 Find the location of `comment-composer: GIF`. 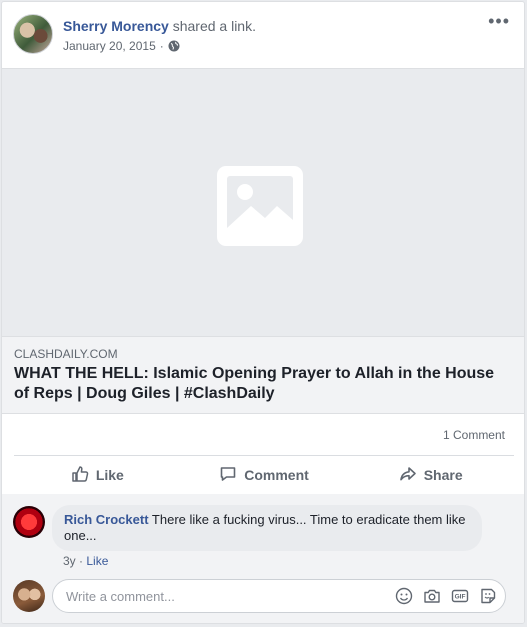

comment-composer: GIF is located at coordinates (279, 596).